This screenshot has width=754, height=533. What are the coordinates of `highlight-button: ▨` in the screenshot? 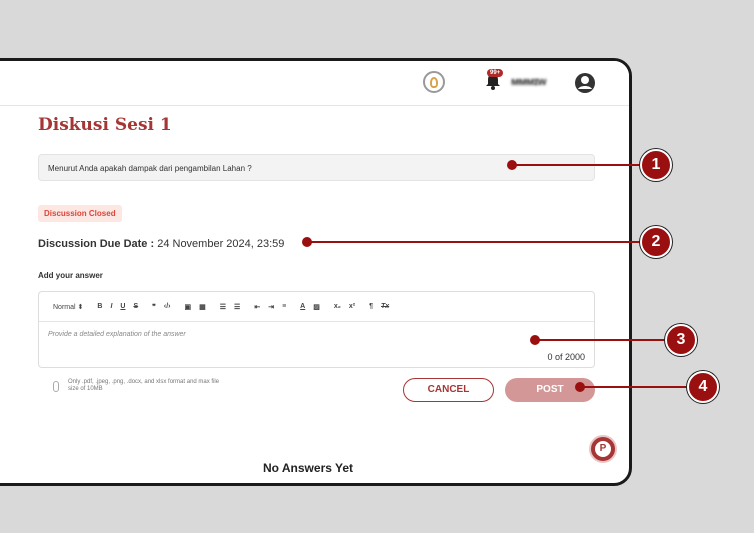 It's located at (316, 307).